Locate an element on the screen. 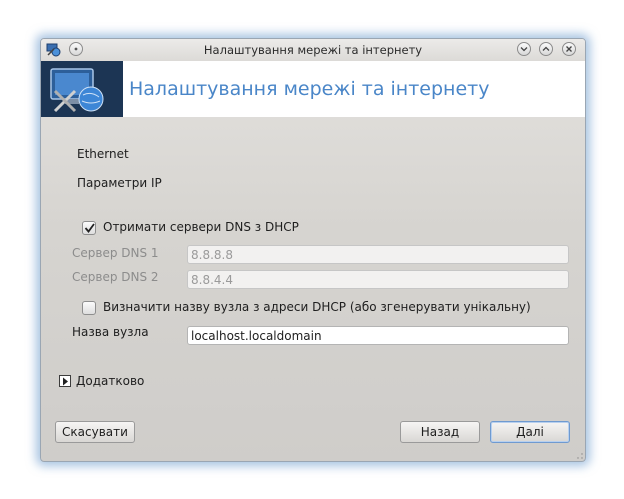  banner-title: Налаштування мережі та інтернету is located at coordinates (309, 89).